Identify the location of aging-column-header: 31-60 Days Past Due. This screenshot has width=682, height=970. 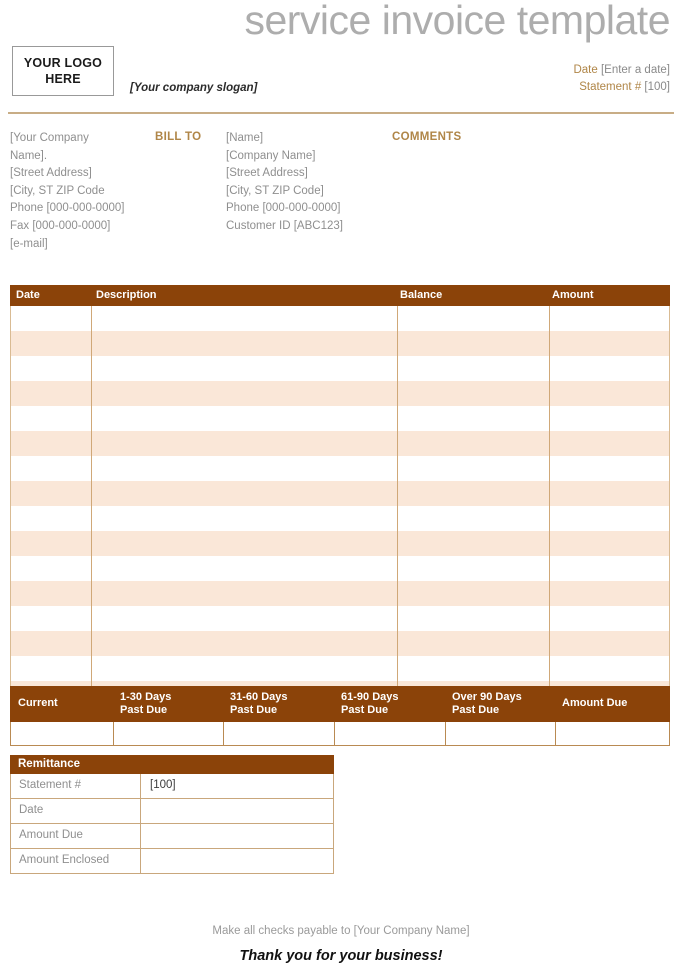
(259, 704).